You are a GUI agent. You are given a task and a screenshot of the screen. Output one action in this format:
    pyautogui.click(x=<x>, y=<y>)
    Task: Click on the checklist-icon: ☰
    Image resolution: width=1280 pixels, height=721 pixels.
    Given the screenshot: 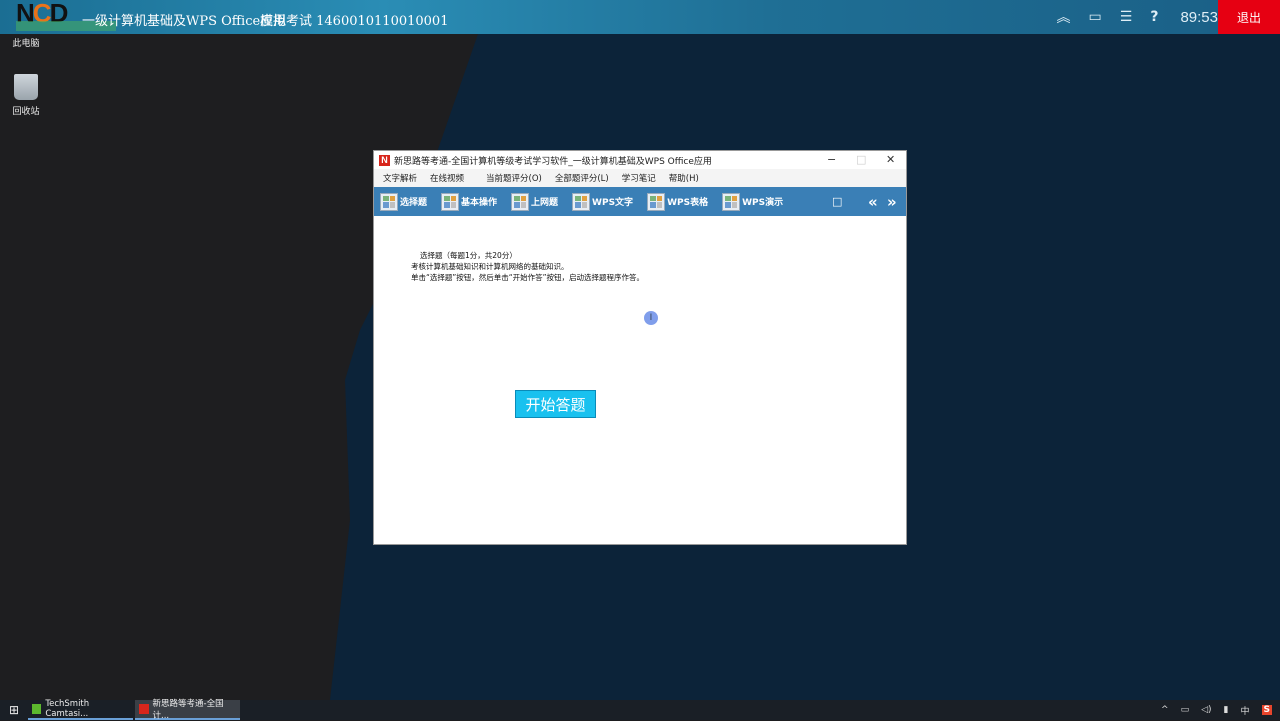 What is the action you would take?
    pyautogui.click(x=1126, y=17)
    